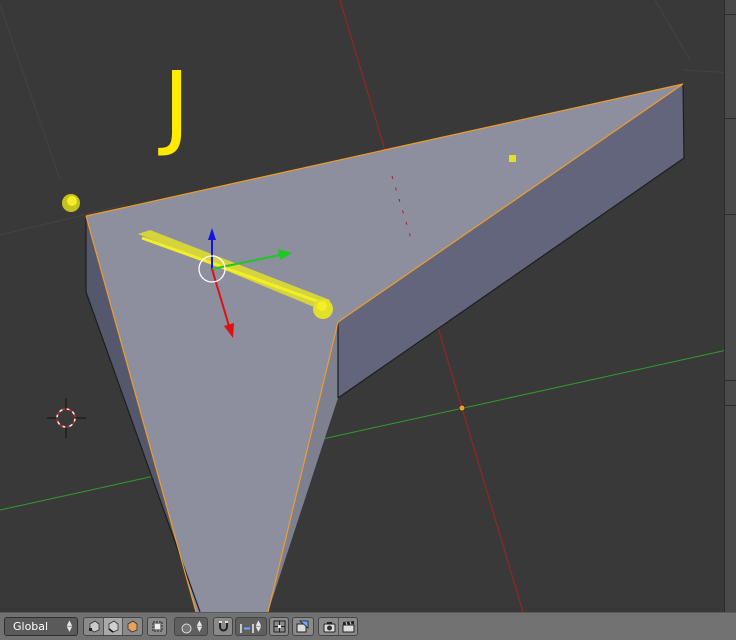 Image resolution: width=736 pixels, height=640 pixels. What do you see at coordinates (368, 626) in the screenshot?
I see `viewport-header: Global ▲ ▼ ▲ ▼ ▲ ▼` at bounding box center [368, 626].